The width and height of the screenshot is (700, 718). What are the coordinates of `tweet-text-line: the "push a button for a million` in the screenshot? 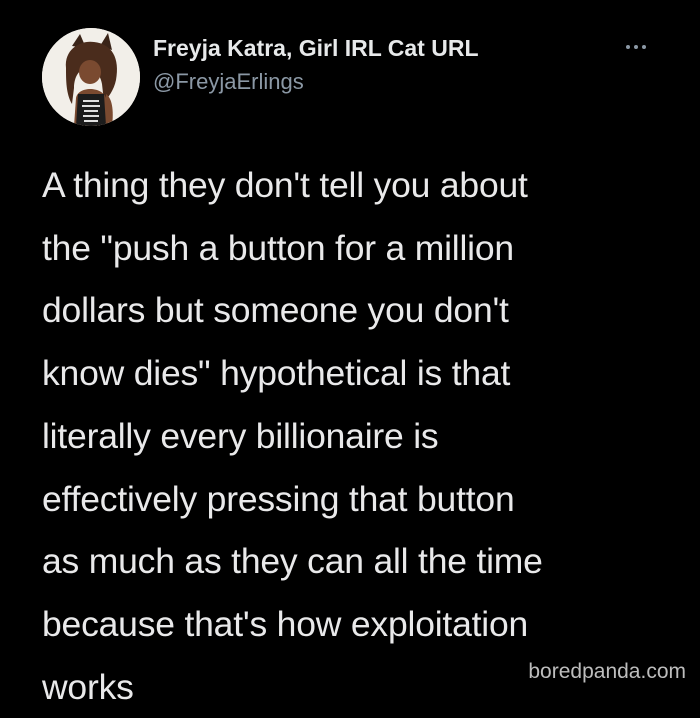 It's located at (278, 247).